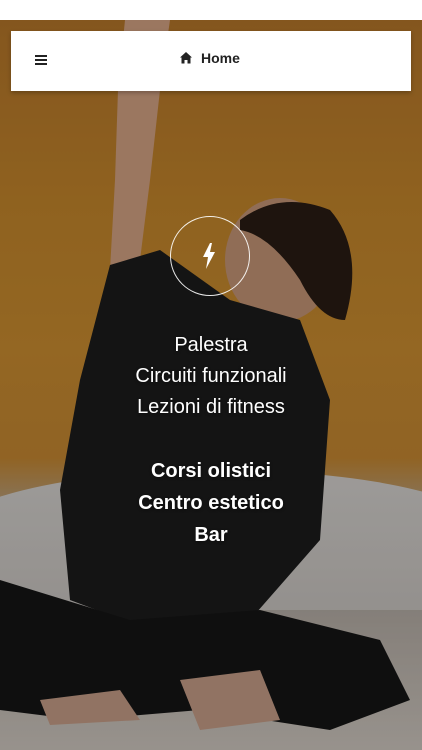 The height and width of the screenshot is (750, 422). What do you see at coordinates (211, 345) in the screenshot?
I see `activity-palestra: Palestra` at bounding box center [211, 345].